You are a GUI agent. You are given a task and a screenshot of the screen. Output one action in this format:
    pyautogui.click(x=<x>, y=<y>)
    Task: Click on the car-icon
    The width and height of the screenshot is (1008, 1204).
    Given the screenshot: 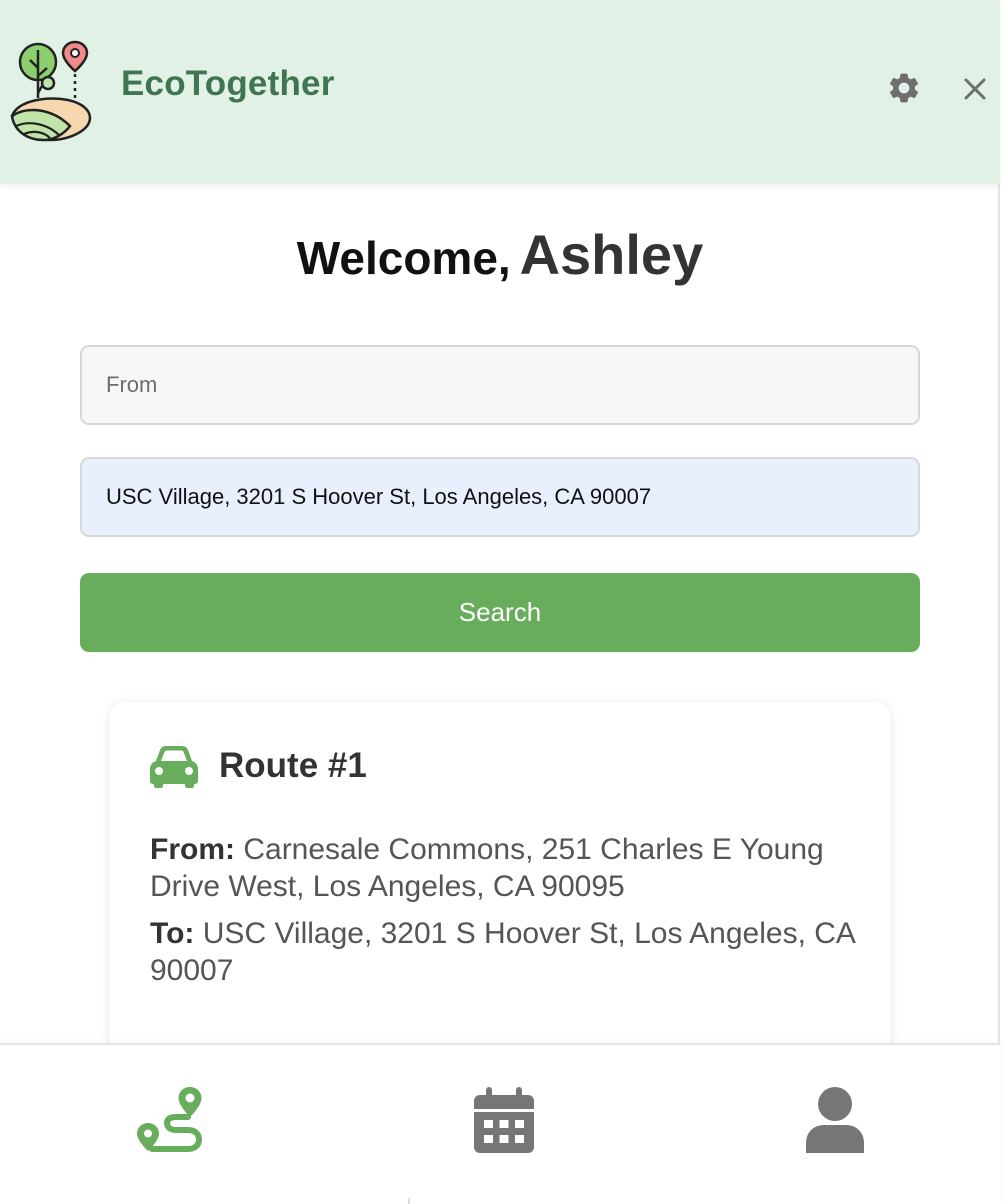 What is the action you would take?
    pyautogui.click(x=174, y=767)
    